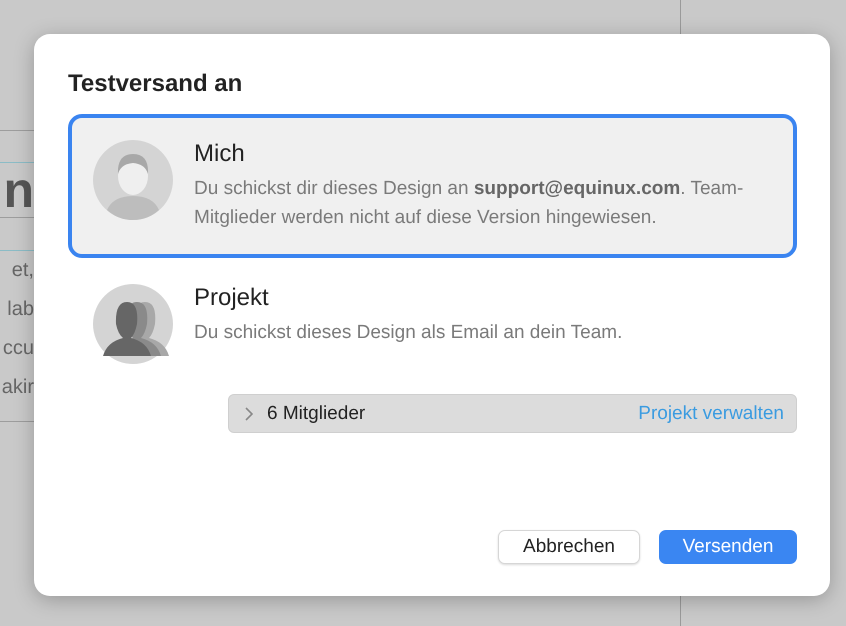  What do you see at coordinates (23, 270) in the screenshot?
I see `background-text: et,` at bounding box center [23, 270].